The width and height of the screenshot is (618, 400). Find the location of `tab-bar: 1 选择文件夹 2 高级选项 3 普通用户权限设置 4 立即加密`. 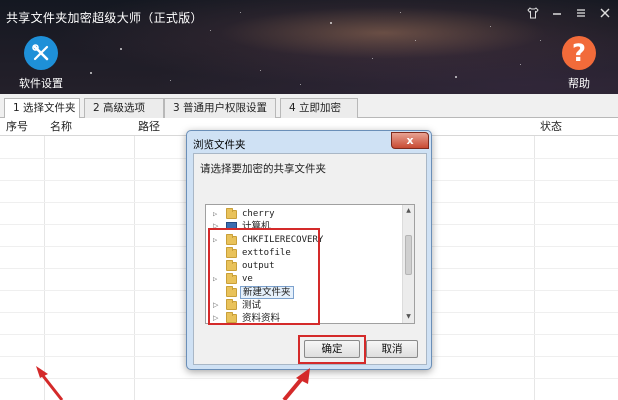

tab-bar: 1 选择文件夹 2 高级选项 3 普通用户权限设置 4 立即加密 is located at coordinates (309, 106).